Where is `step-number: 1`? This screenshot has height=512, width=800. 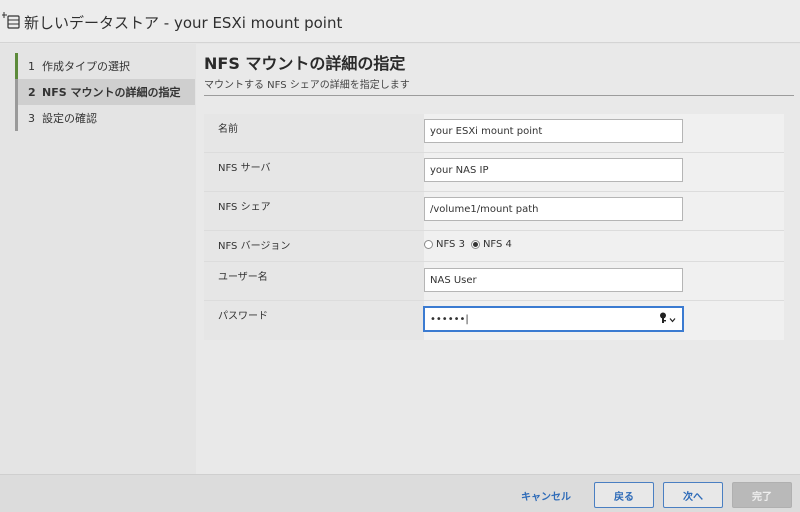 step-number: 1 is located at coordinates (31, 66).